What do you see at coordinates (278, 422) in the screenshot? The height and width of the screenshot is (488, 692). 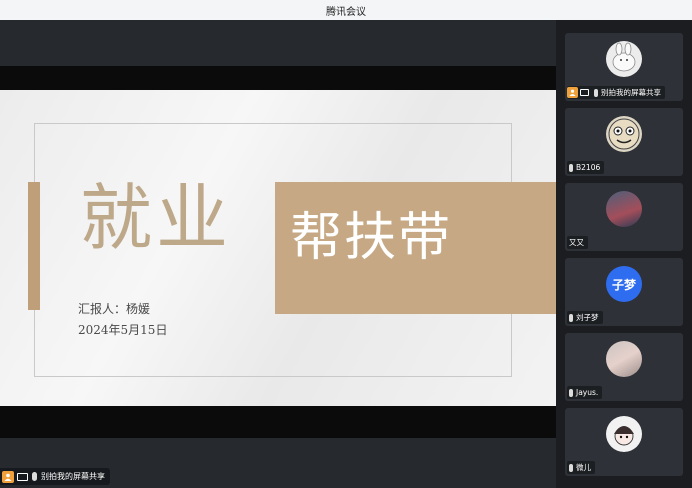 I see `letterbox-bottom` at bounding box center [278, 422].